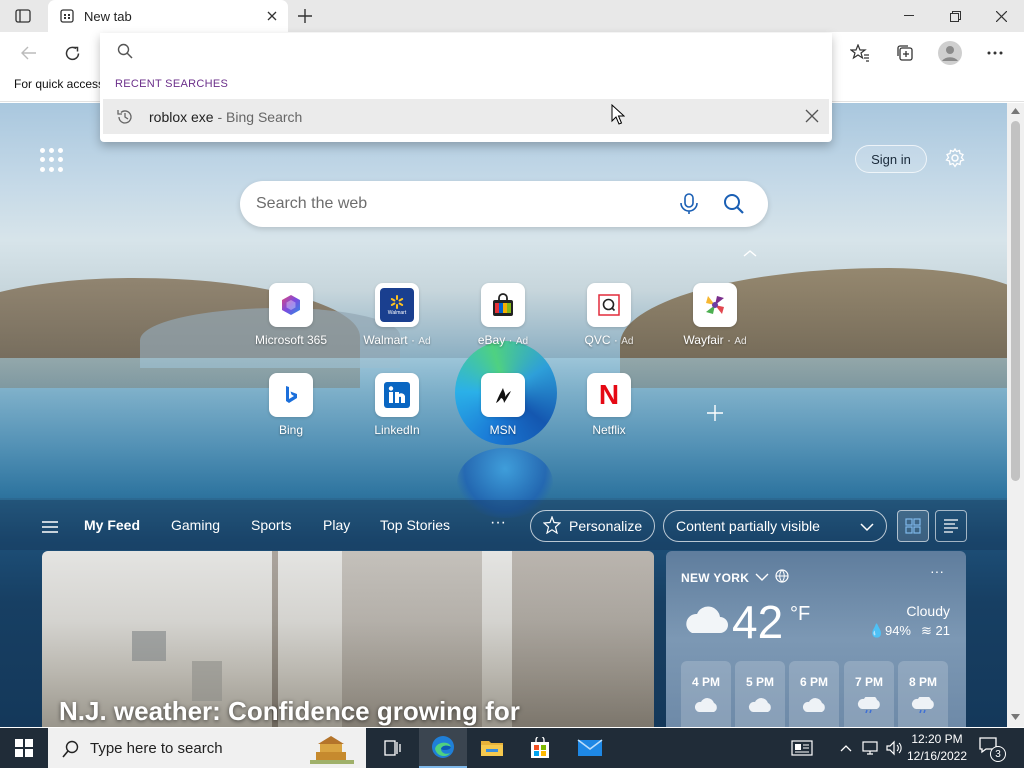 This screenshot has width=1024, height=768. I want to click on weather-location-selector: NEW YORK, so click(735, 577).